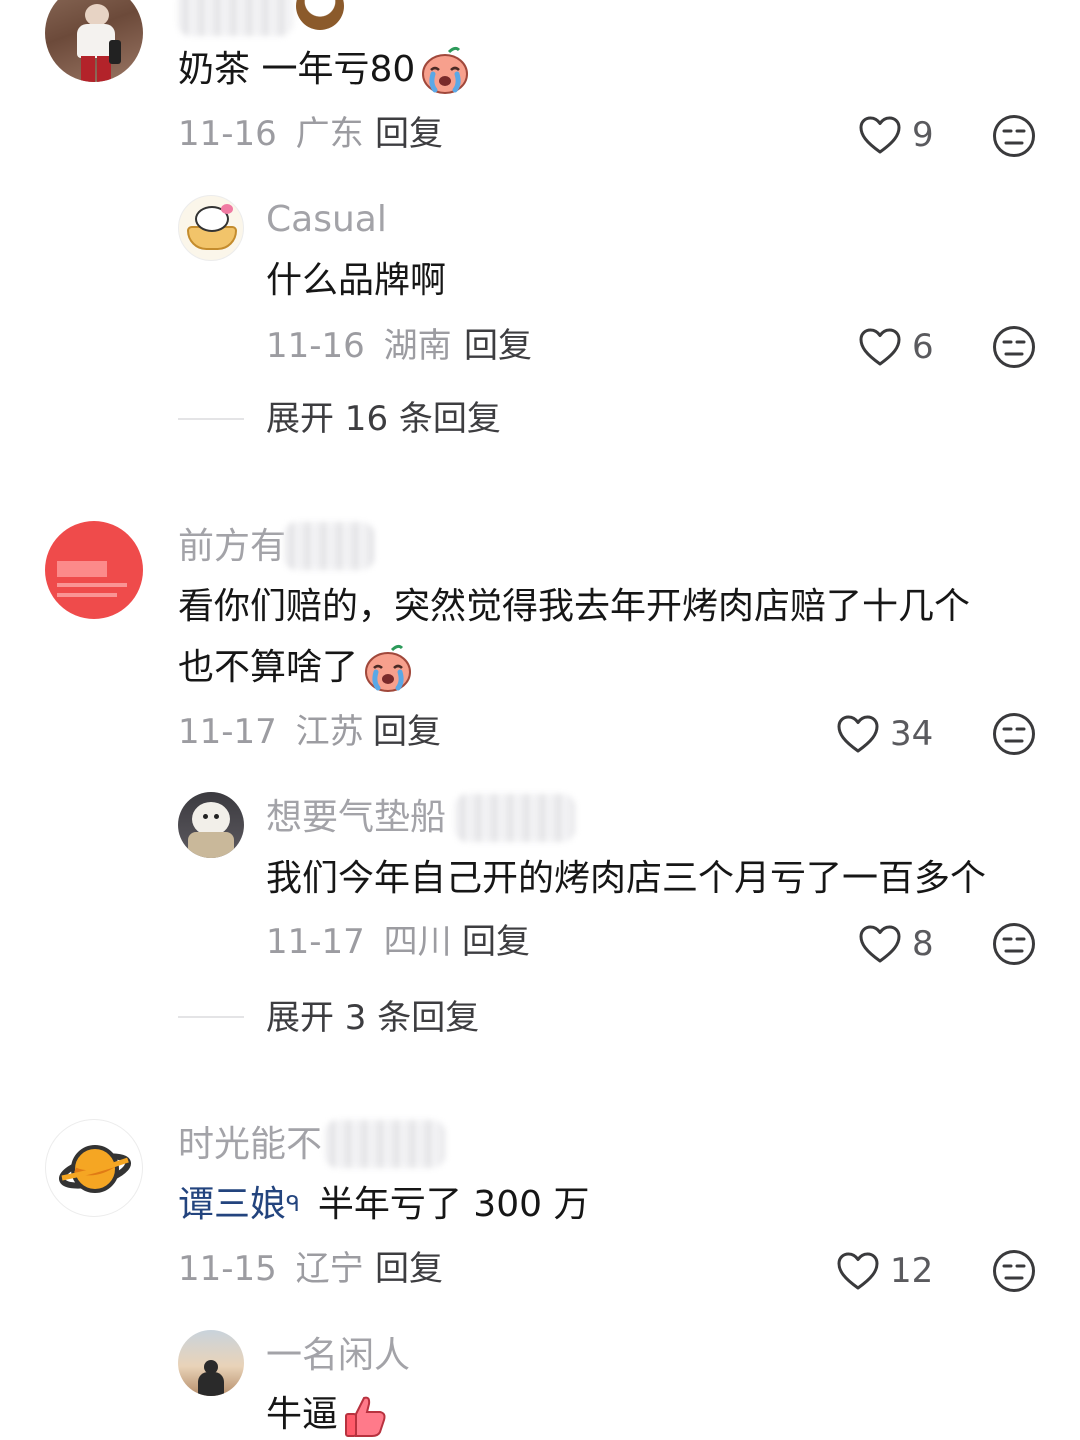 This screenshot has height=1440, width=1080. I want to click on reply-date: 11-16, so click(315, 346).